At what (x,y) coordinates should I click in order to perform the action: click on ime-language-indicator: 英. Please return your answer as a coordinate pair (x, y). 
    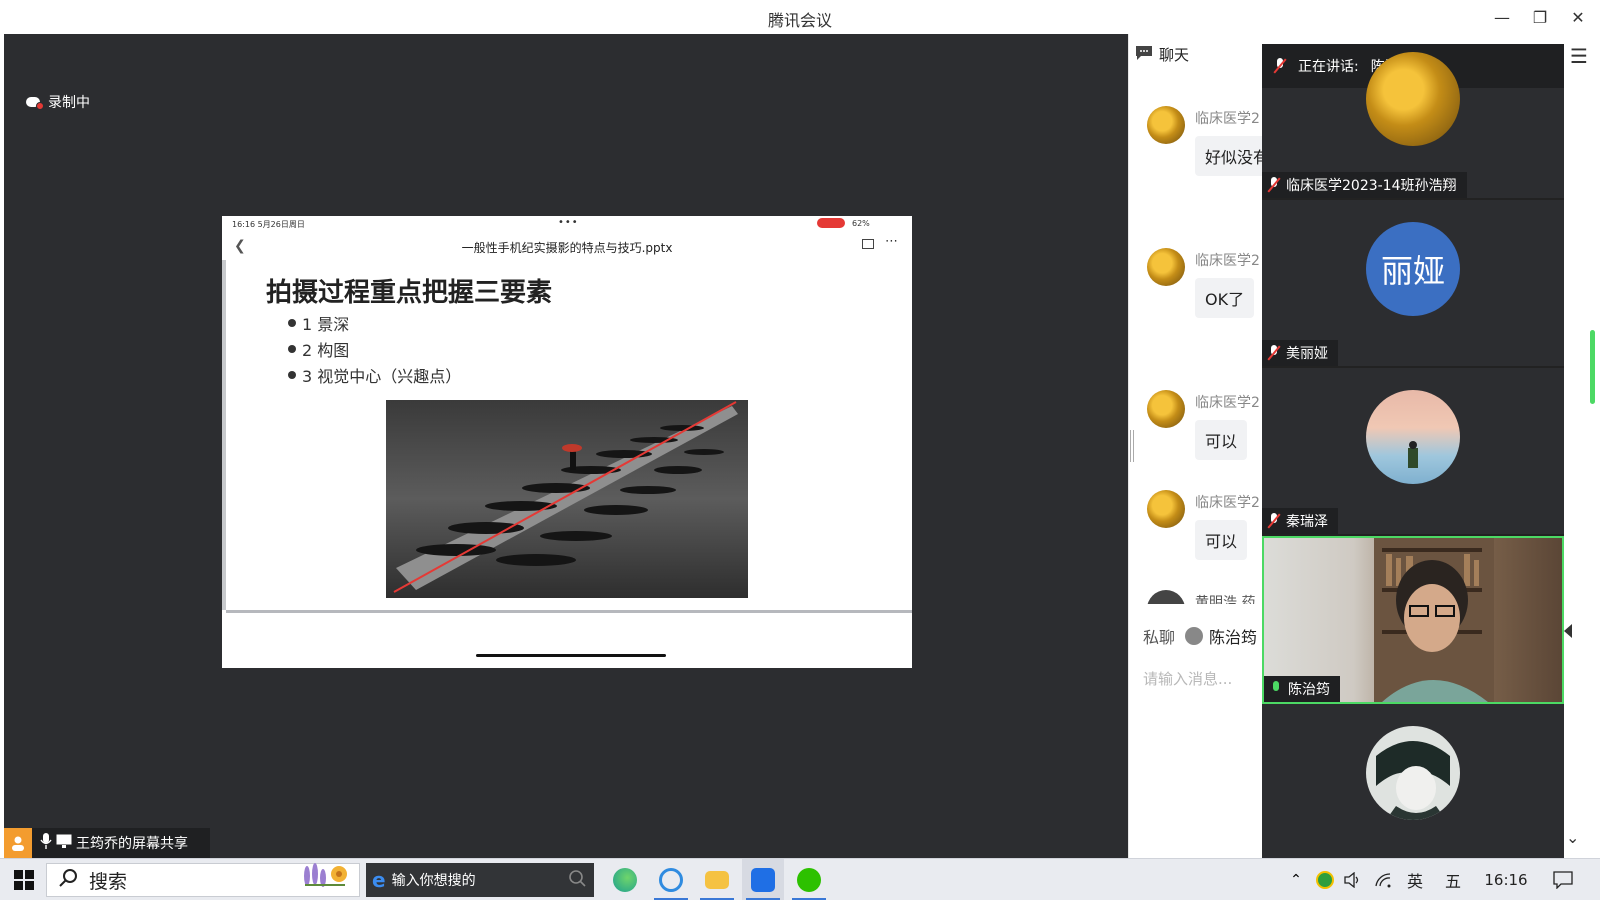
    Looking at the image, I should click on (1415, 879).